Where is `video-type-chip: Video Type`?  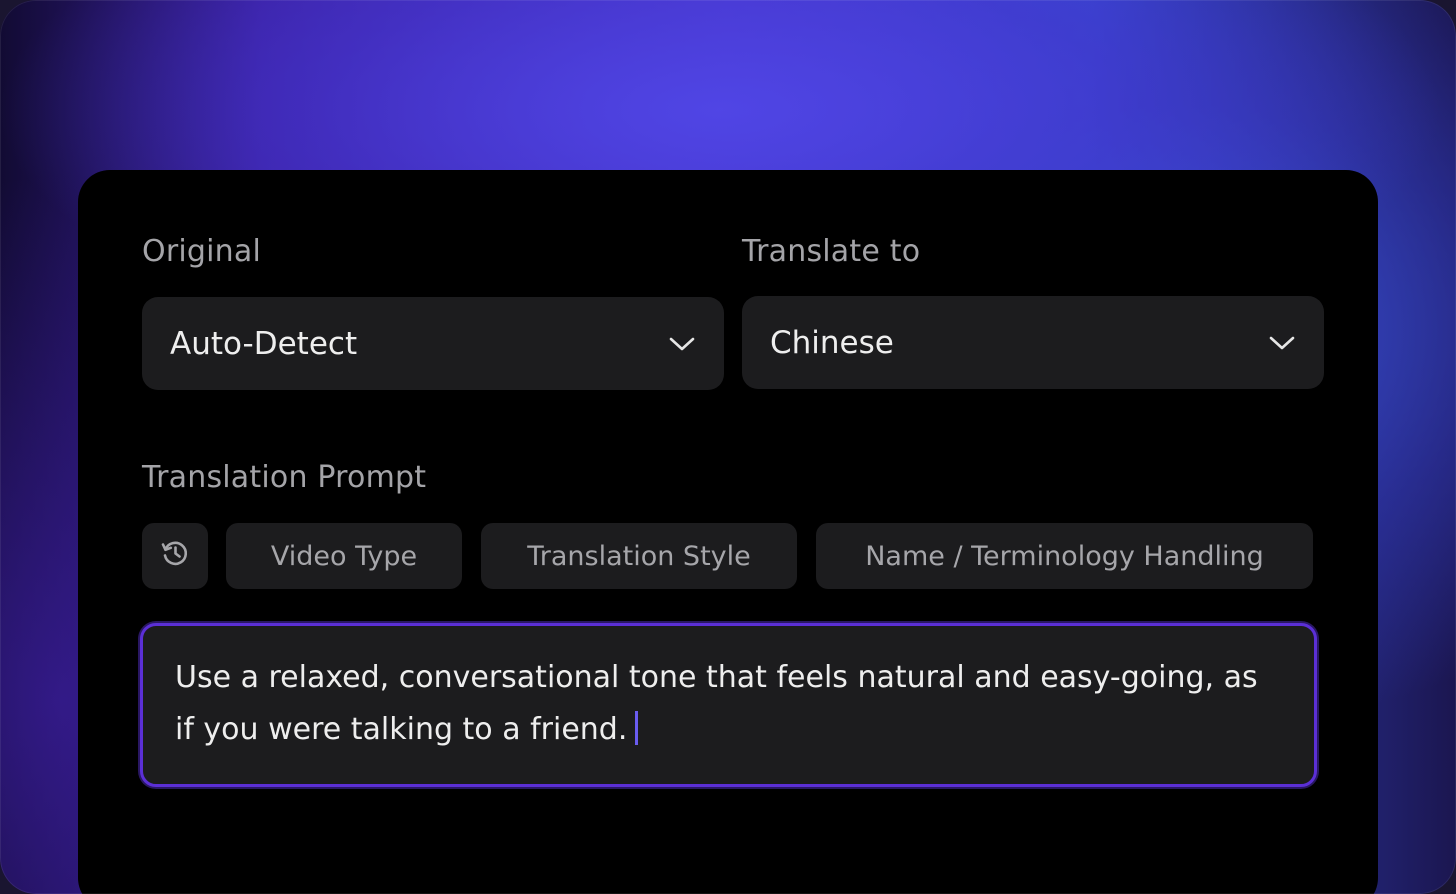 video-type-chip: Video Type is located at coordinates (344, 556).